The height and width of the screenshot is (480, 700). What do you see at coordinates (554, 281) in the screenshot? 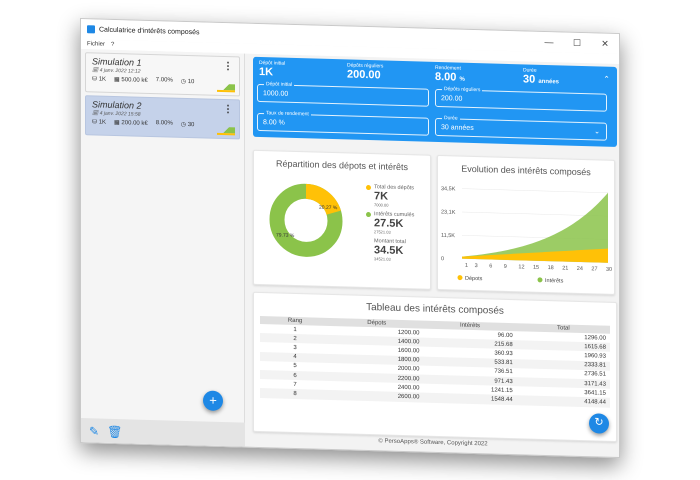
I see `legend-label: Intérêts` at bounding box center [554, 281].